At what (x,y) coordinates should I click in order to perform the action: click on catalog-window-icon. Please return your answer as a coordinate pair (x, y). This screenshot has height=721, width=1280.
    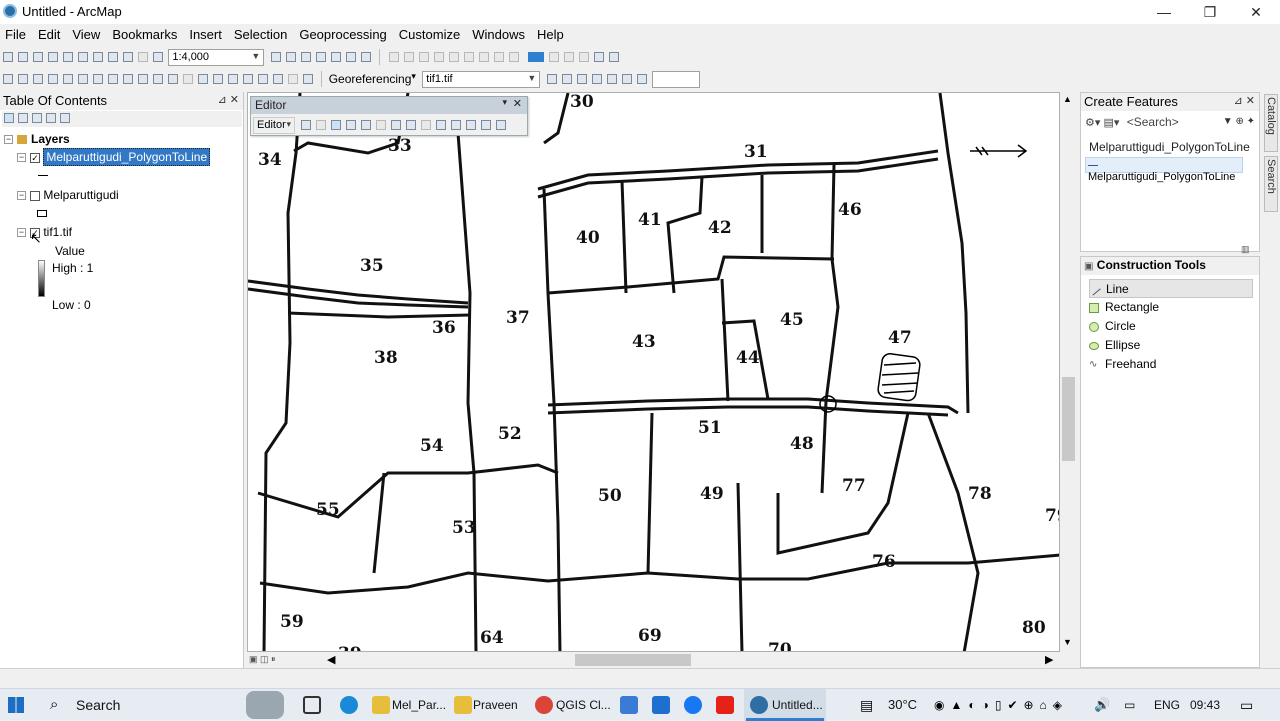
    Looking at the image, I should click on (305, 57).